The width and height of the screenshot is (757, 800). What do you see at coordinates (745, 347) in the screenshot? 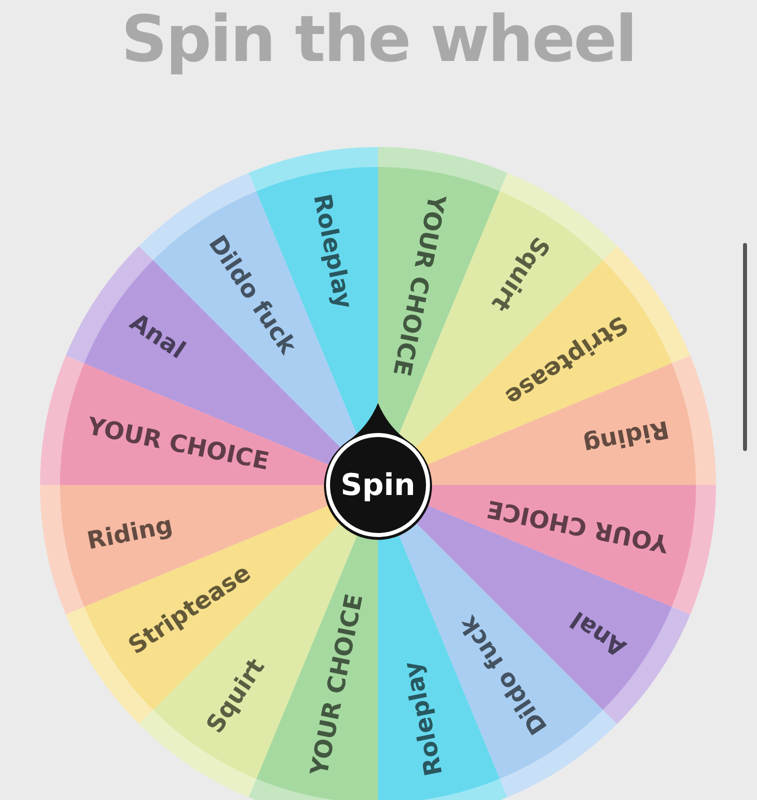
I see `scrollbar-thumb` at bounding box center [745, 347].